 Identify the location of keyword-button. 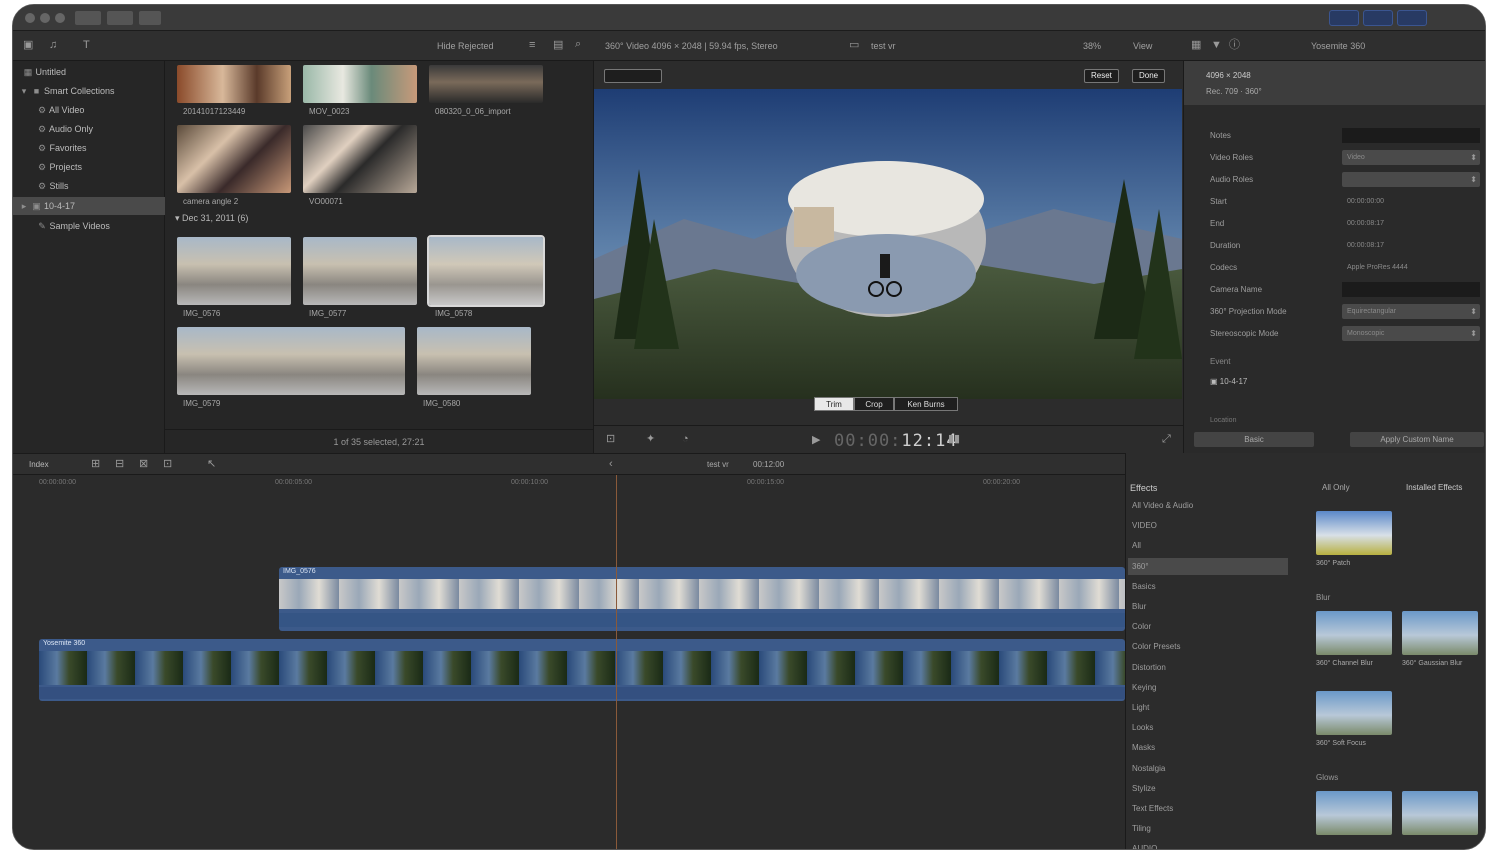
(120, 18).